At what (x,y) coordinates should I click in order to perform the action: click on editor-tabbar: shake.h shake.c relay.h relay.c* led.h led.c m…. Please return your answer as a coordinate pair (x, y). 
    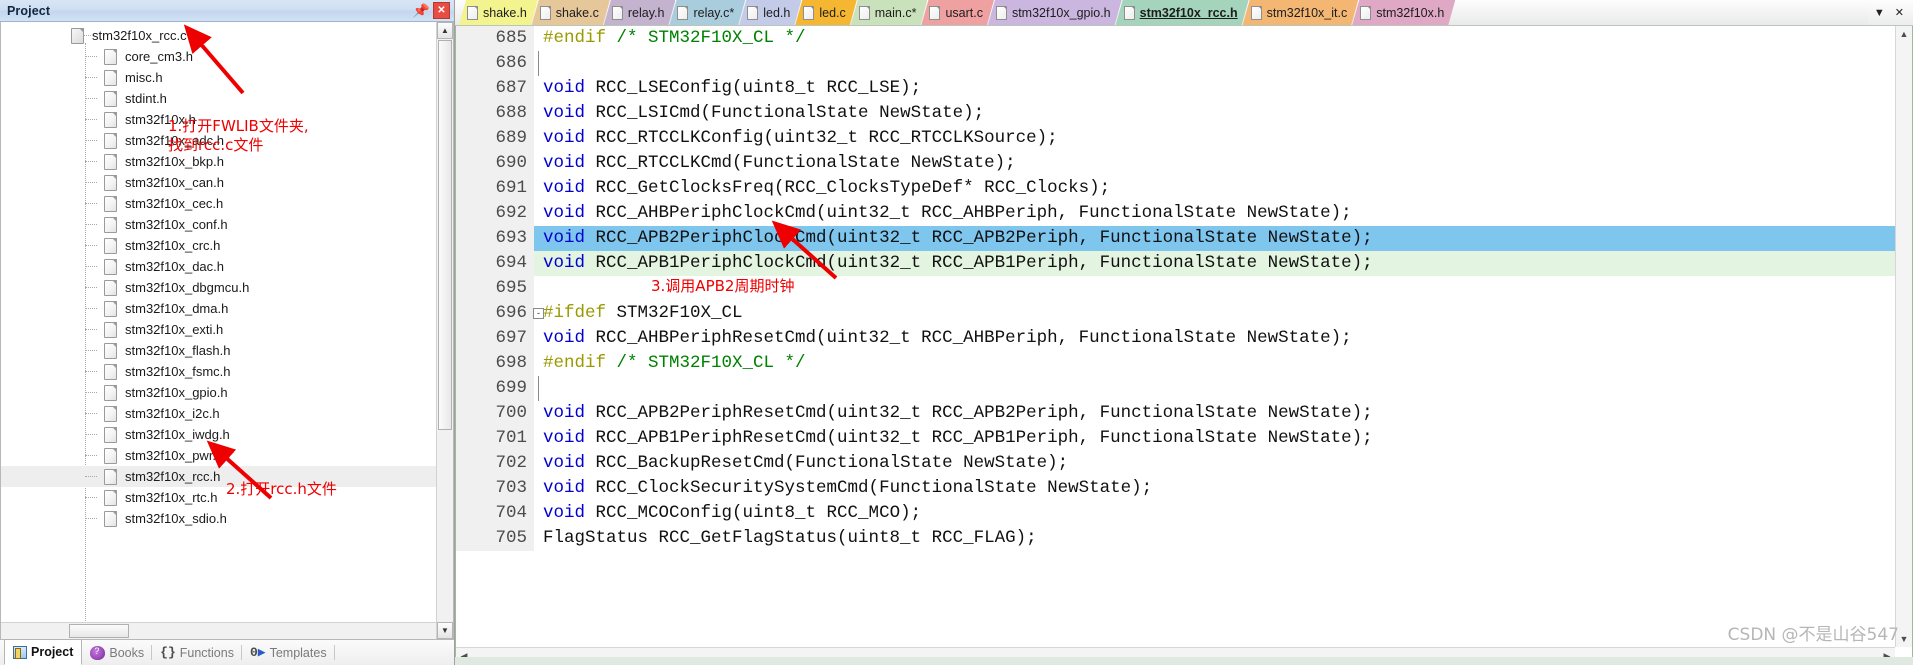
    Looking at the image, I should click on (1184, 13).